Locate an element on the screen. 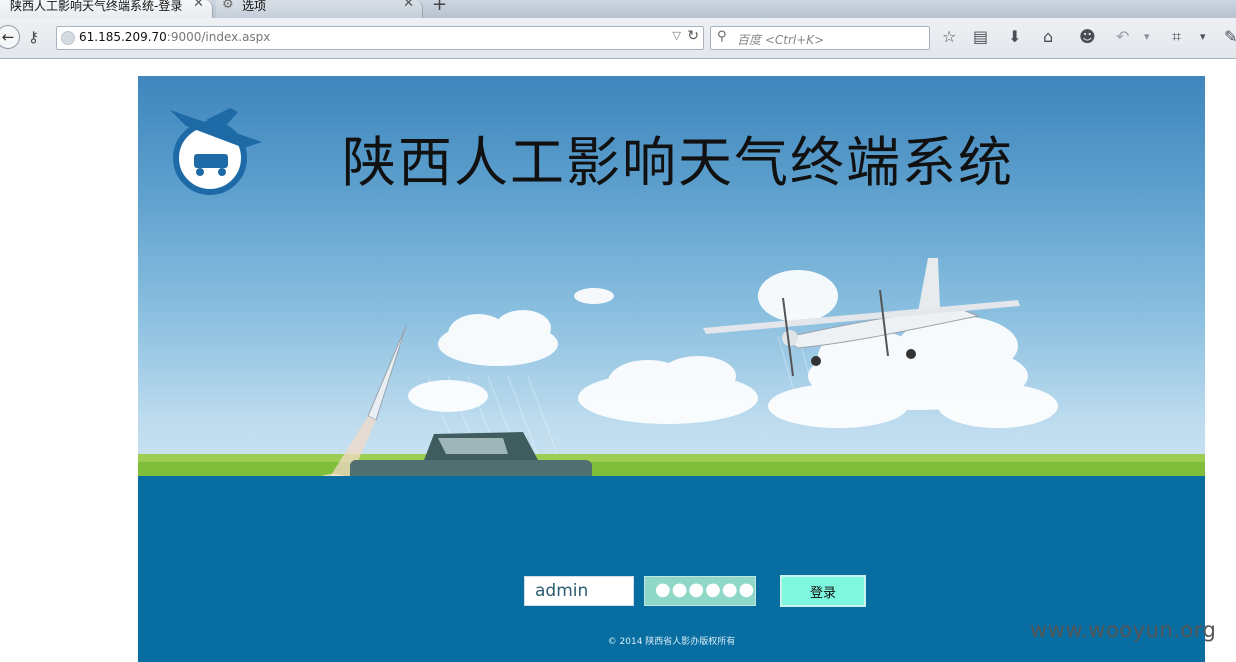 Image resolution: width=1236 pixels, height=662 pixels. search-bar: ⚲ 百度 <Ctrl+K> is located at coordinates (820, 38).